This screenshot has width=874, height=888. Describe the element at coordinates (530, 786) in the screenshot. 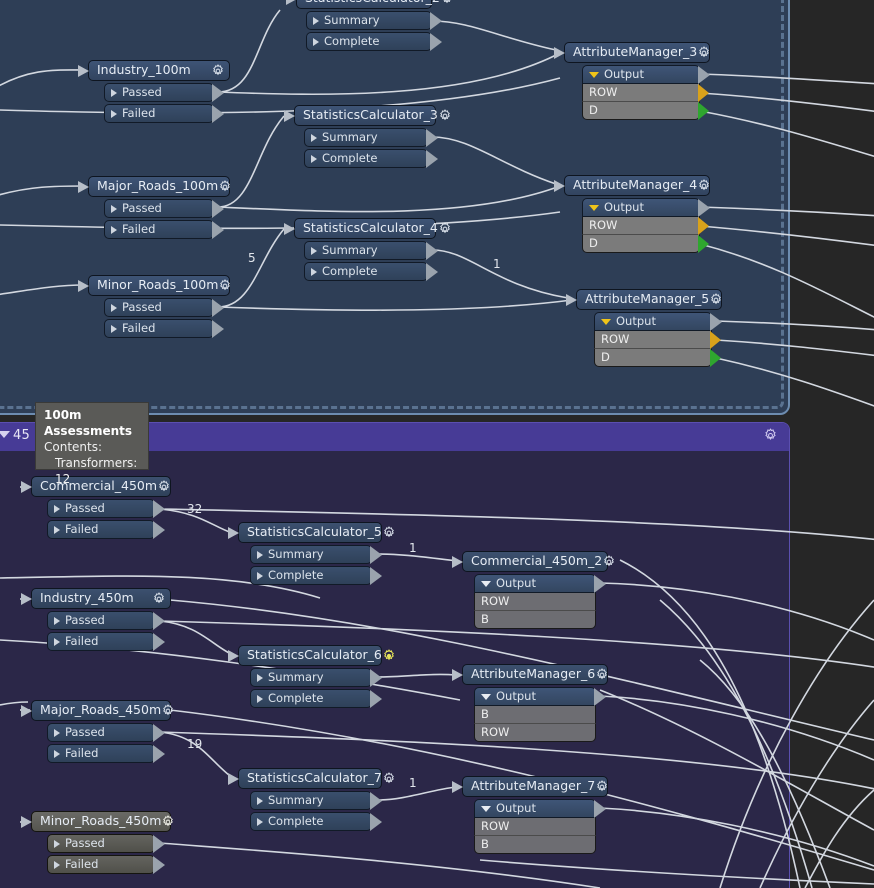

I see `node-header: AttributeManager_7` at that location.